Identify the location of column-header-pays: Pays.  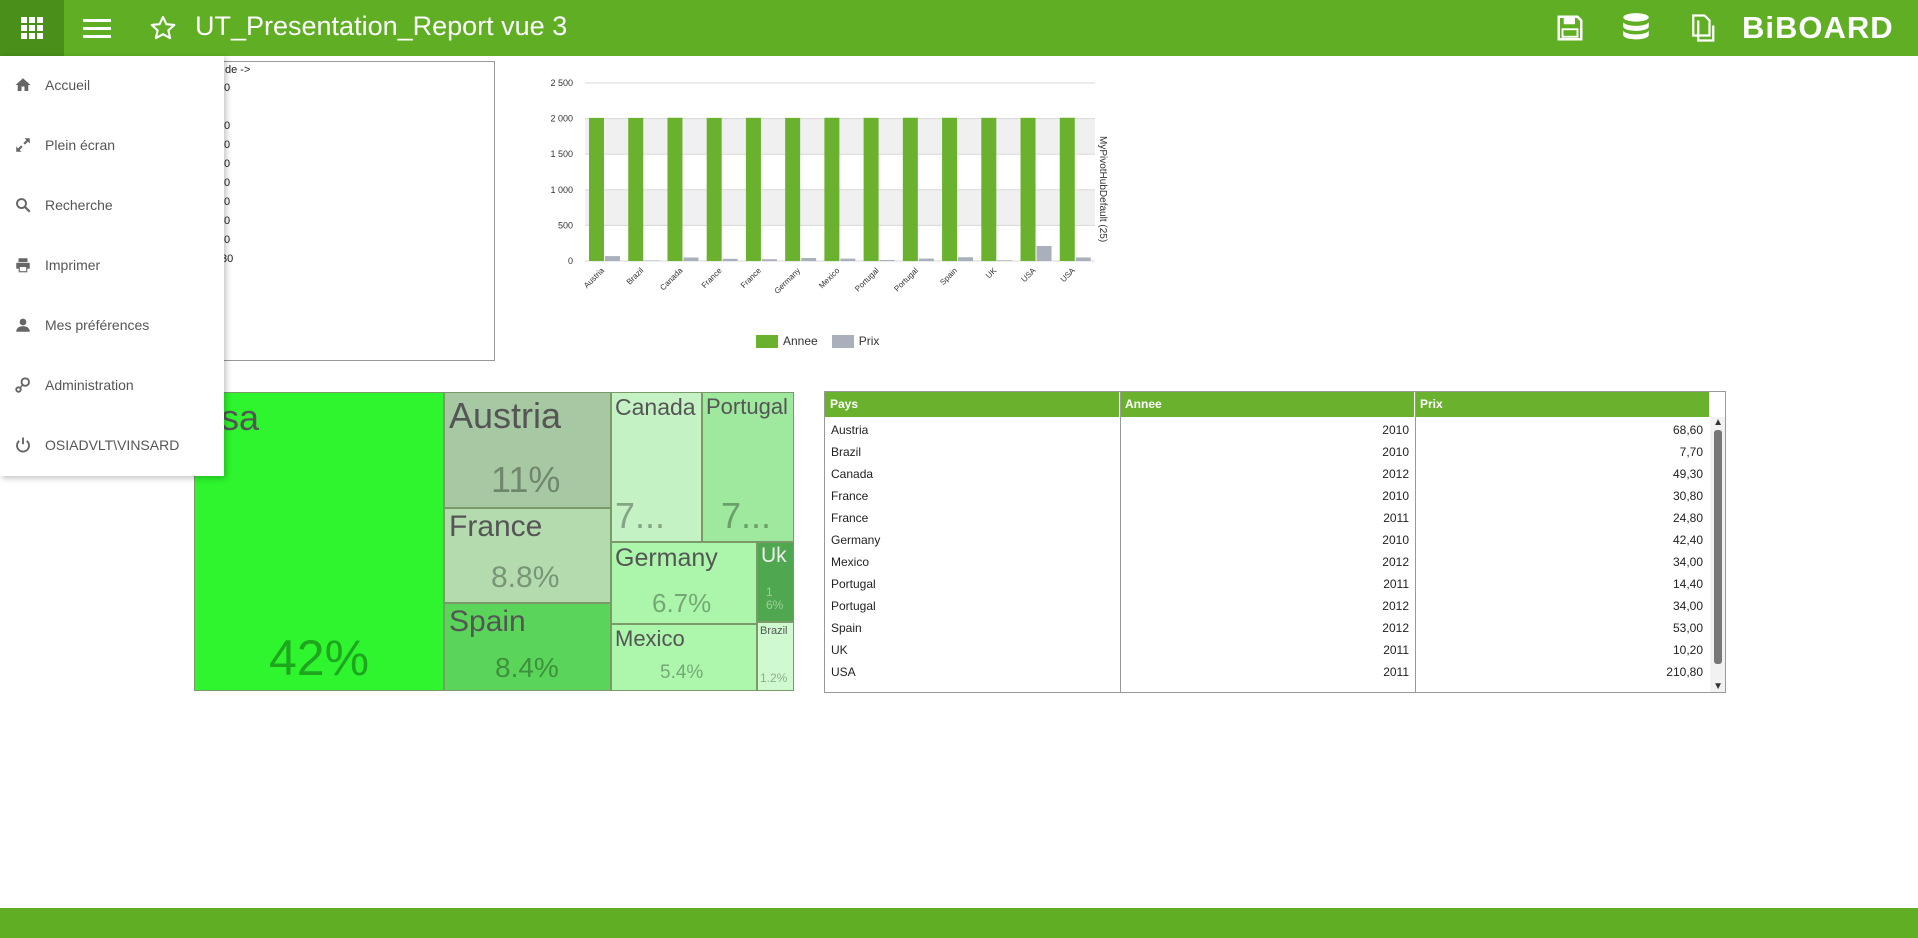
(972, 404).